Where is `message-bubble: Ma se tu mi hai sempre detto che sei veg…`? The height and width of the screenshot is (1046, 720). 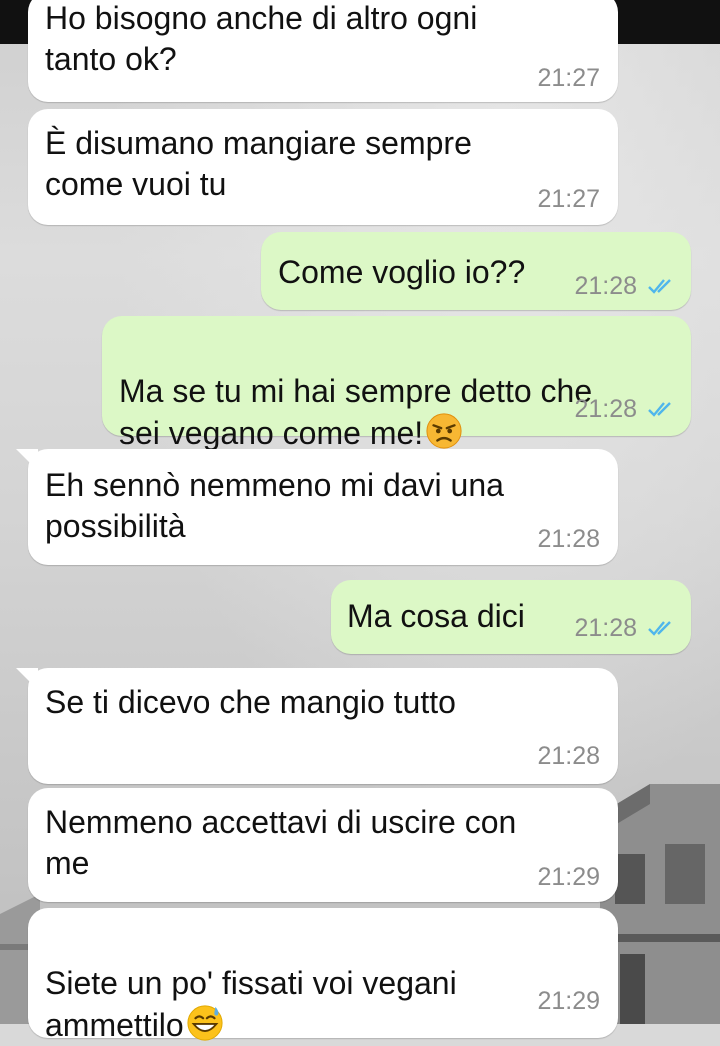
message-bubble: Ma se tu mi hai sempre detto che sei veg… is located at coordinates (396, 383).